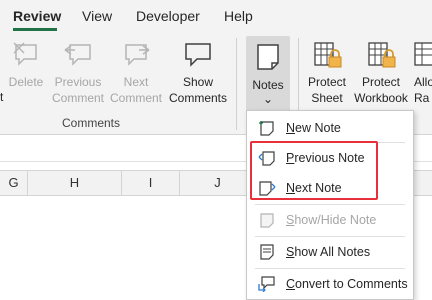 This screenshot has width=432, height=300. I want to click on column-header-j: J, so click(218, 183).